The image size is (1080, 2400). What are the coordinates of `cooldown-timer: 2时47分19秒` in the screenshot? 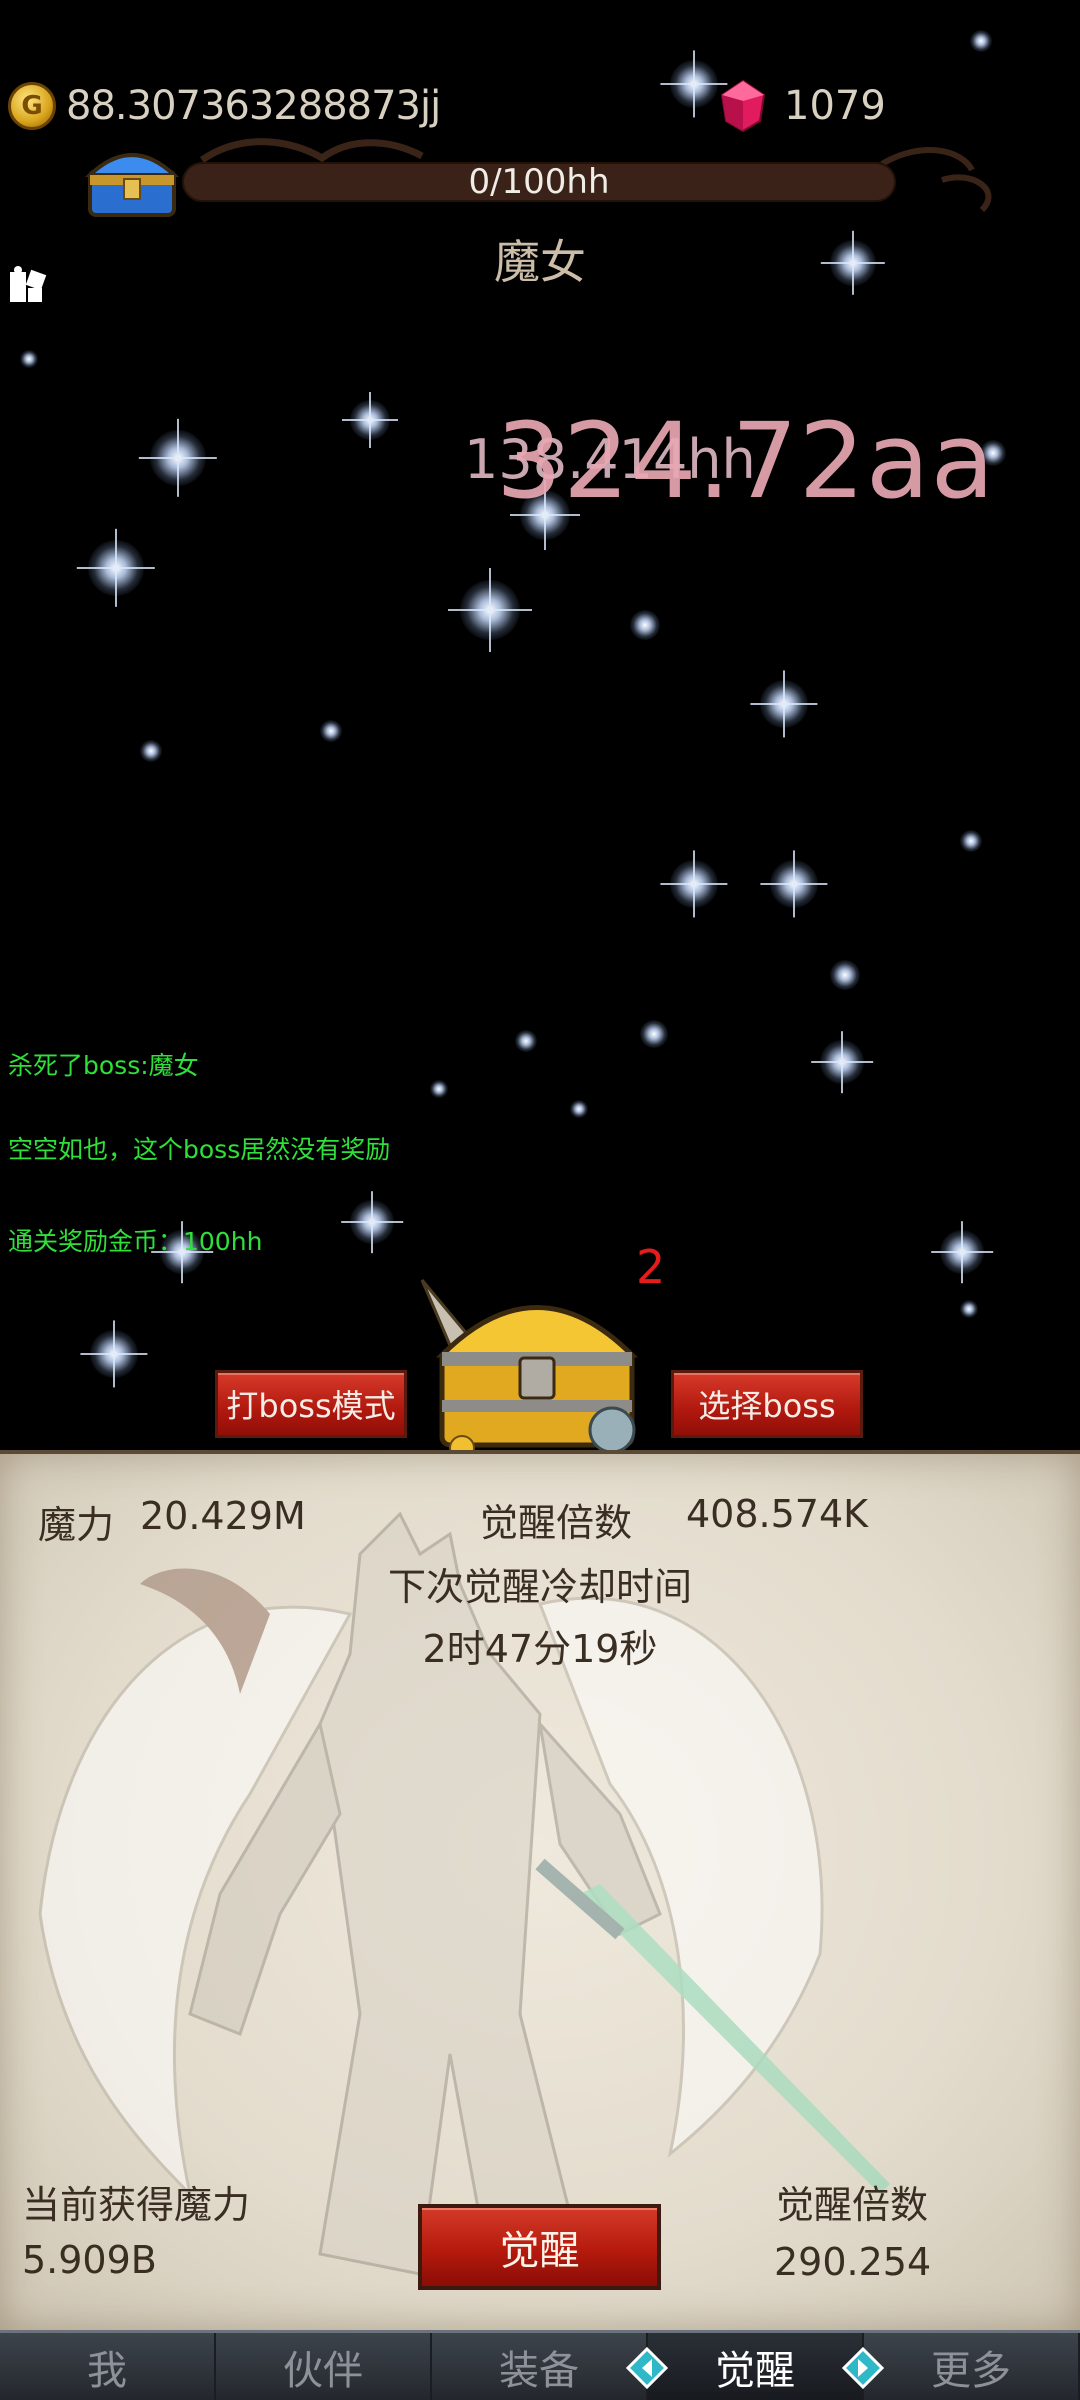 It's located at (540, 1649).